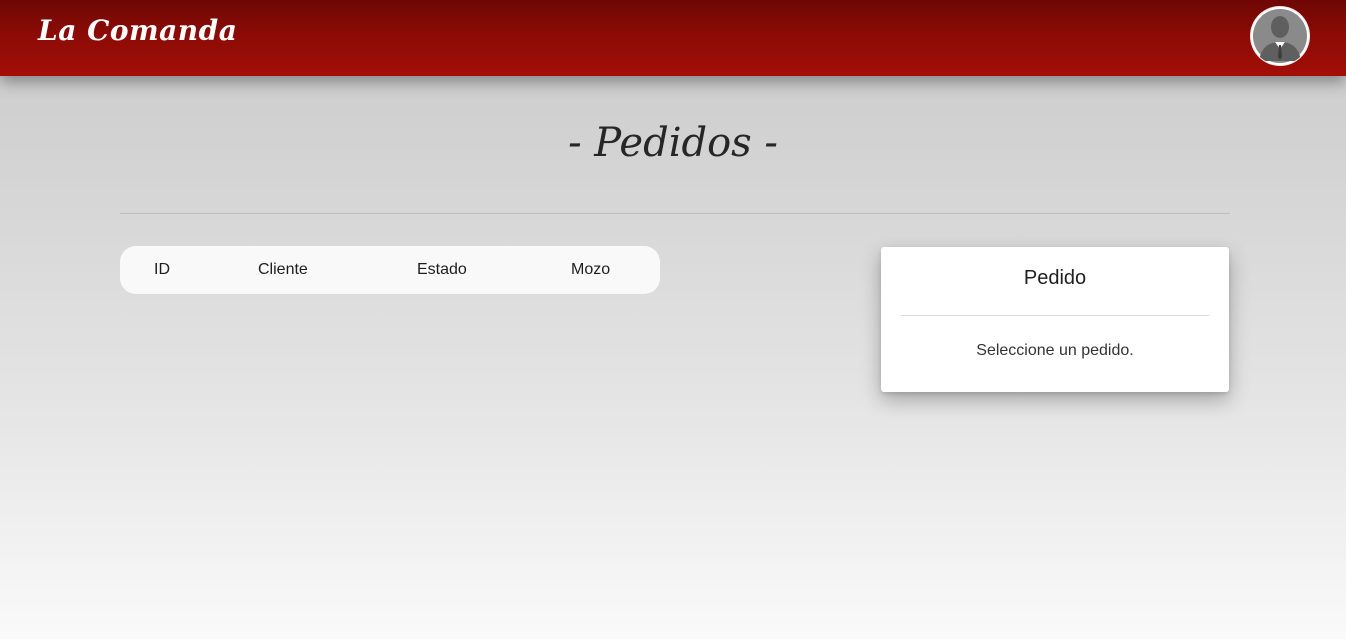 The image size is (1346, 639). I want to click on column-header-cliente: Cliente, so click(283, 269).